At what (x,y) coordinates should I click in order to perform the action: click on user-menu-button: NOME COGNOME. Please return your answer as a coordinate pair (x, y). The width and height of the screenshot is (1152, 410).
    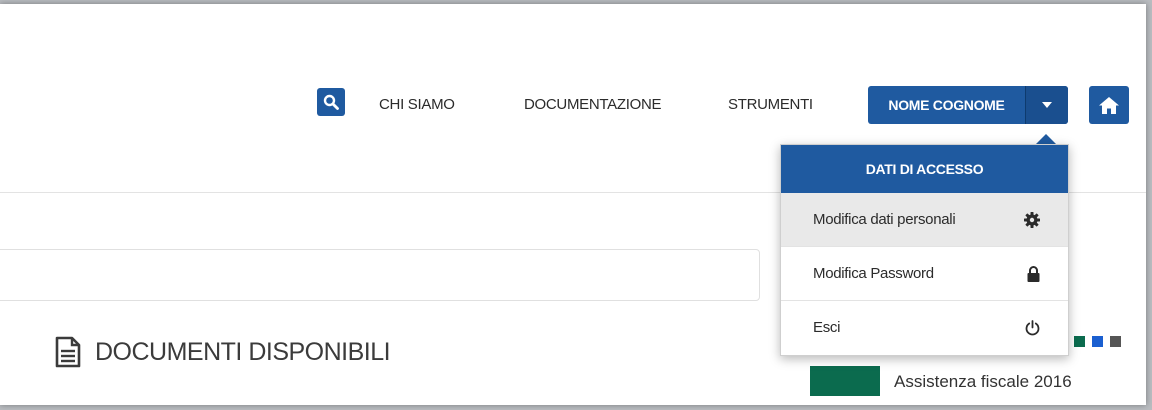
    Looking at the image, I should click on (968, 105).